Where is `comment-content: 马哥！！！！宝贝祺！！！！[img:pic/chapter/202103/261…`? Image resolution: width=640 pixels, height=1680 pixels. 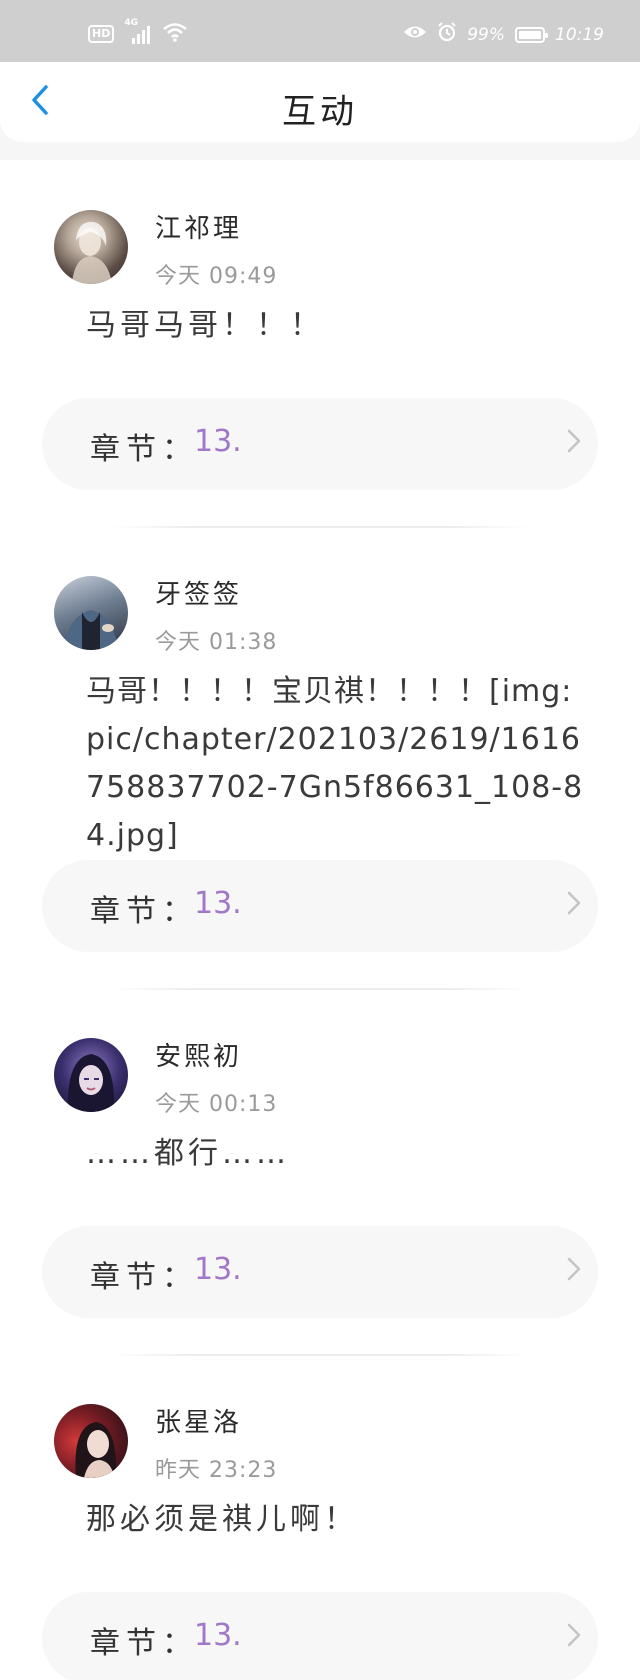
comment-content: 马哥！！！！宝贝祺！！！！[img:pic/chapter/202103/261… is located at coordinates (335, 763).